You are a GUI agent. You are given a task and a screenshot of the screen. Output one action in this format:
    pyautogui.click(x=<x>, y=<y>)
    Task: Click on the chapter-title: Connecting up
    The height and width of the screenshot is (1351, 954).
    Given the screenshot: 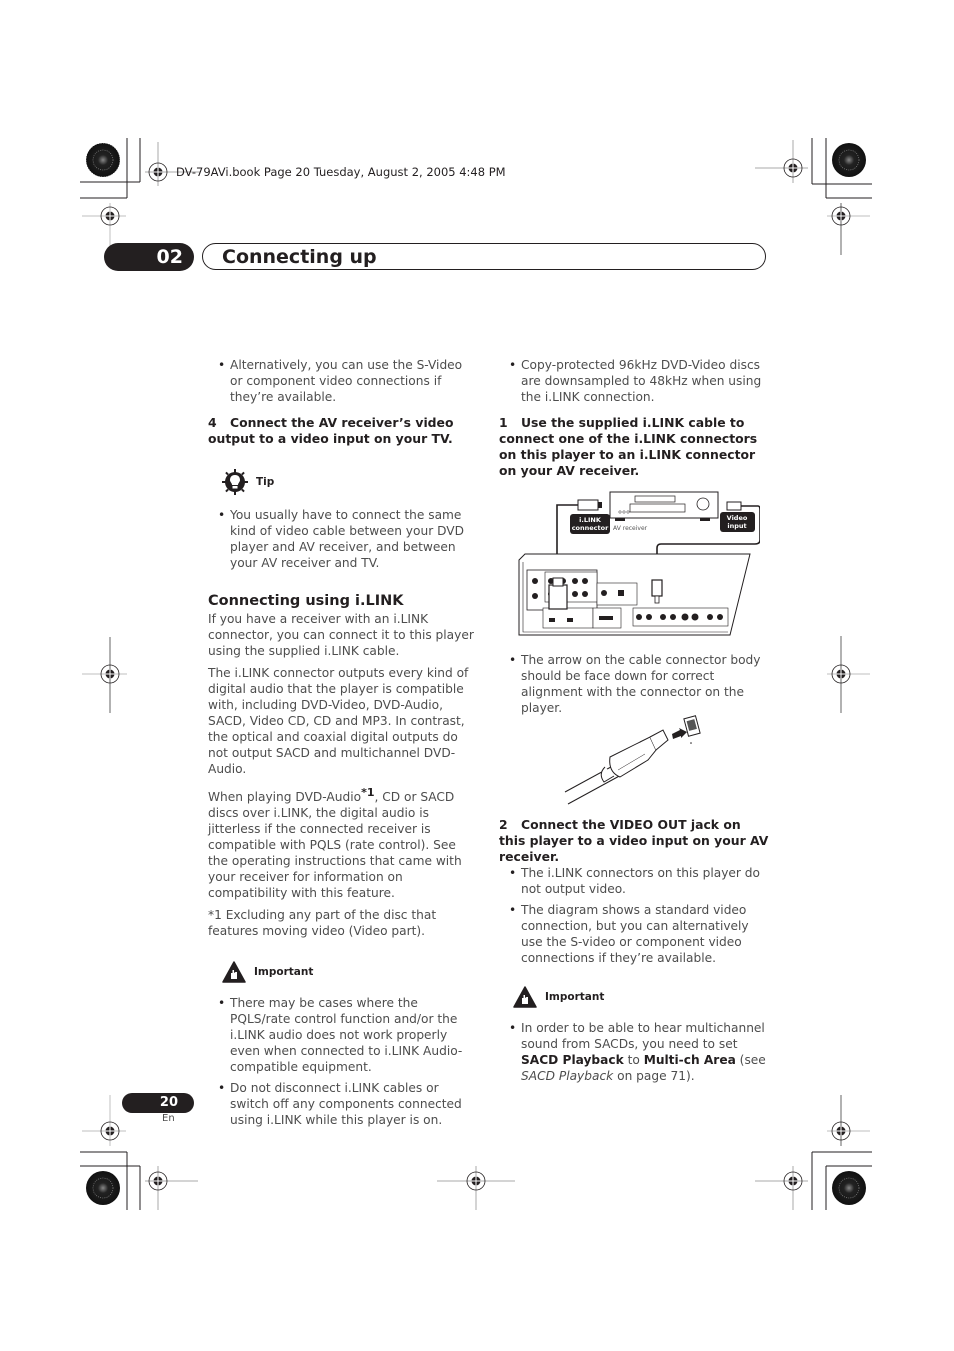 What is the action you would take?
    pyautogui.click(x=299, y=257)
    